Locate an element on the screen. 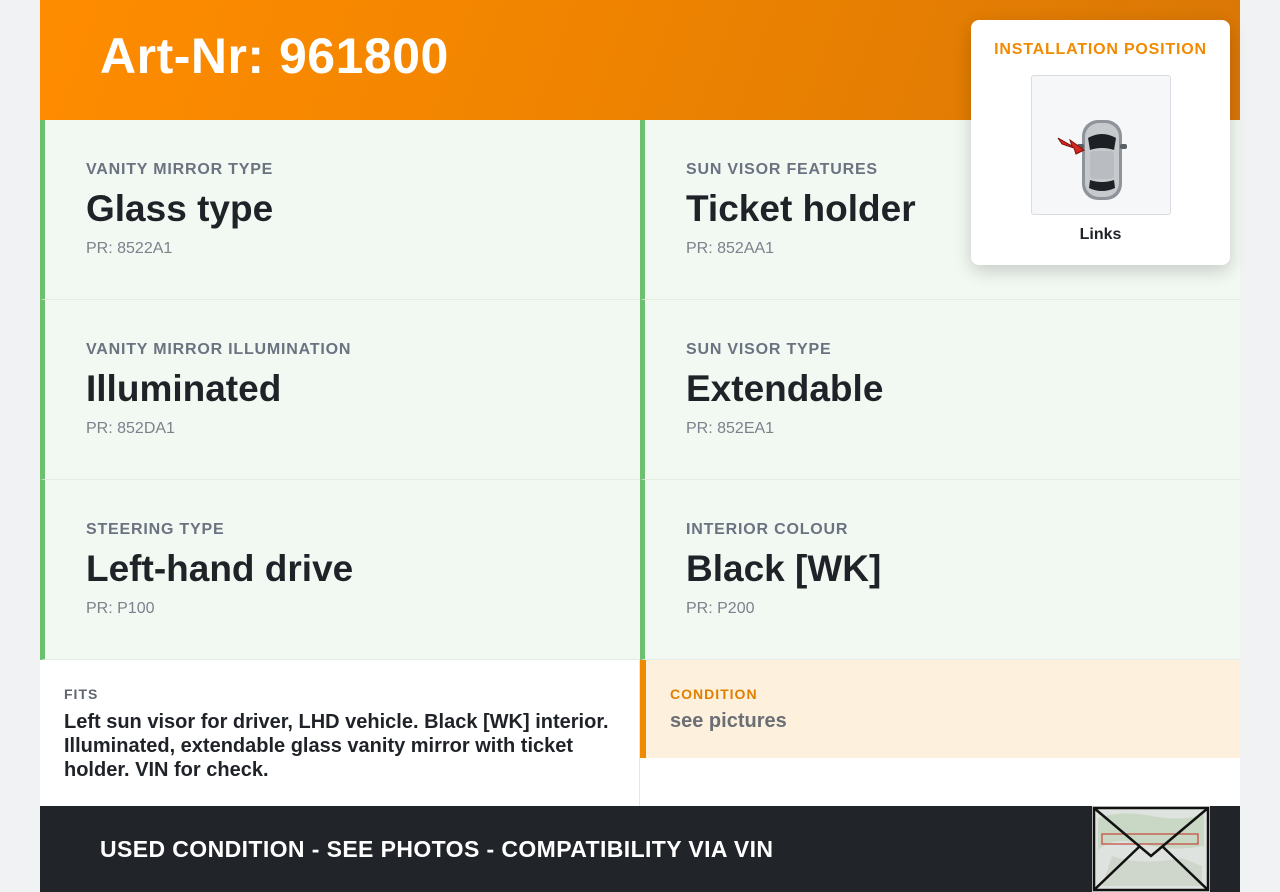 The height and width of the screenshot is (892, 1280). spec-value: Black [WK] is located at coordinates (784, 568).